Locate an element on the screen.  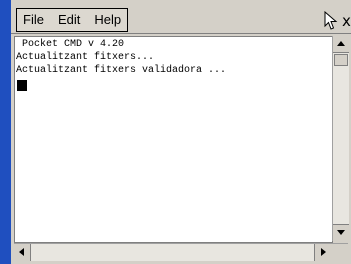
menu-file: File is located at coordinates (33, 20).